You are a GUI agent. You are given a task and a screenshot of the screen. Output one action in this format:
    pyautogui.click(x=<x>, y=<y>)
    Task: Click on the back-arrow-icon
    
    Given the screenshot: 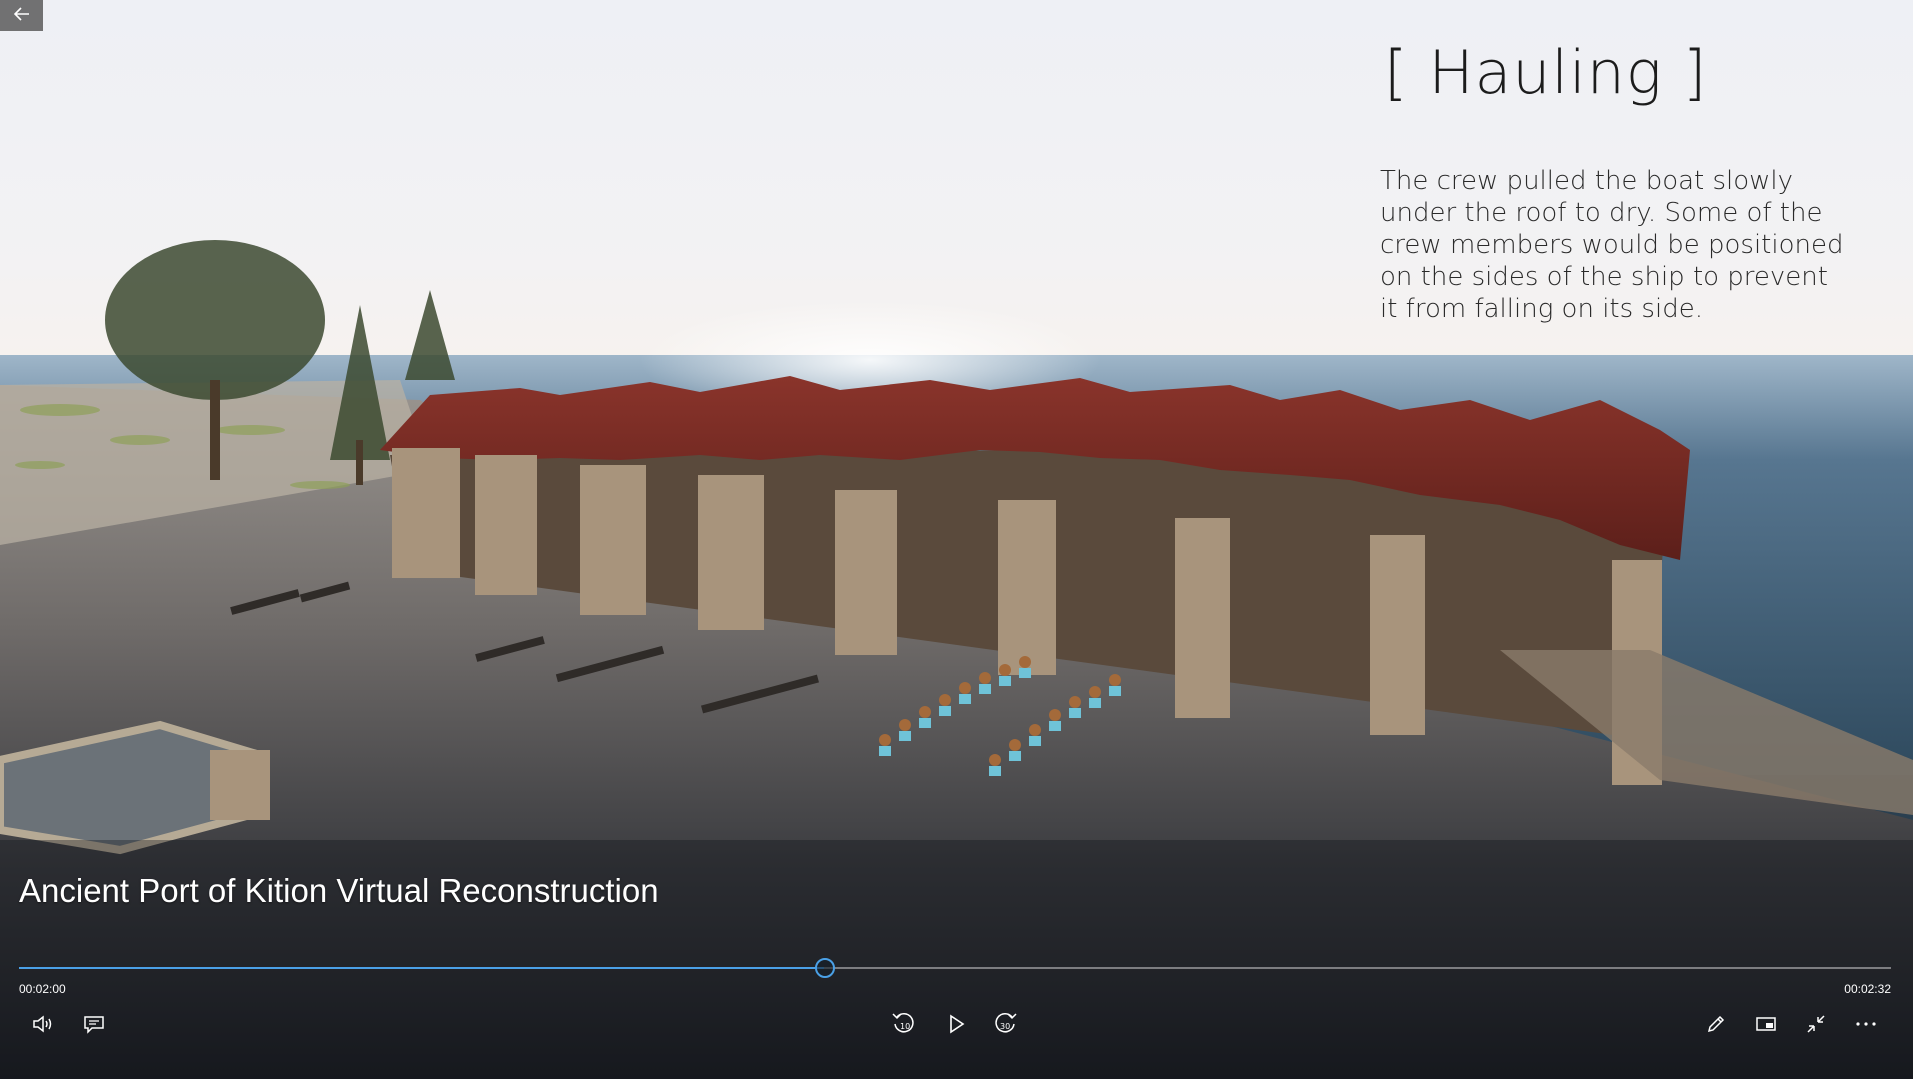 What is the action you would take?
    pyautogui.click(x=21, y=15)
    